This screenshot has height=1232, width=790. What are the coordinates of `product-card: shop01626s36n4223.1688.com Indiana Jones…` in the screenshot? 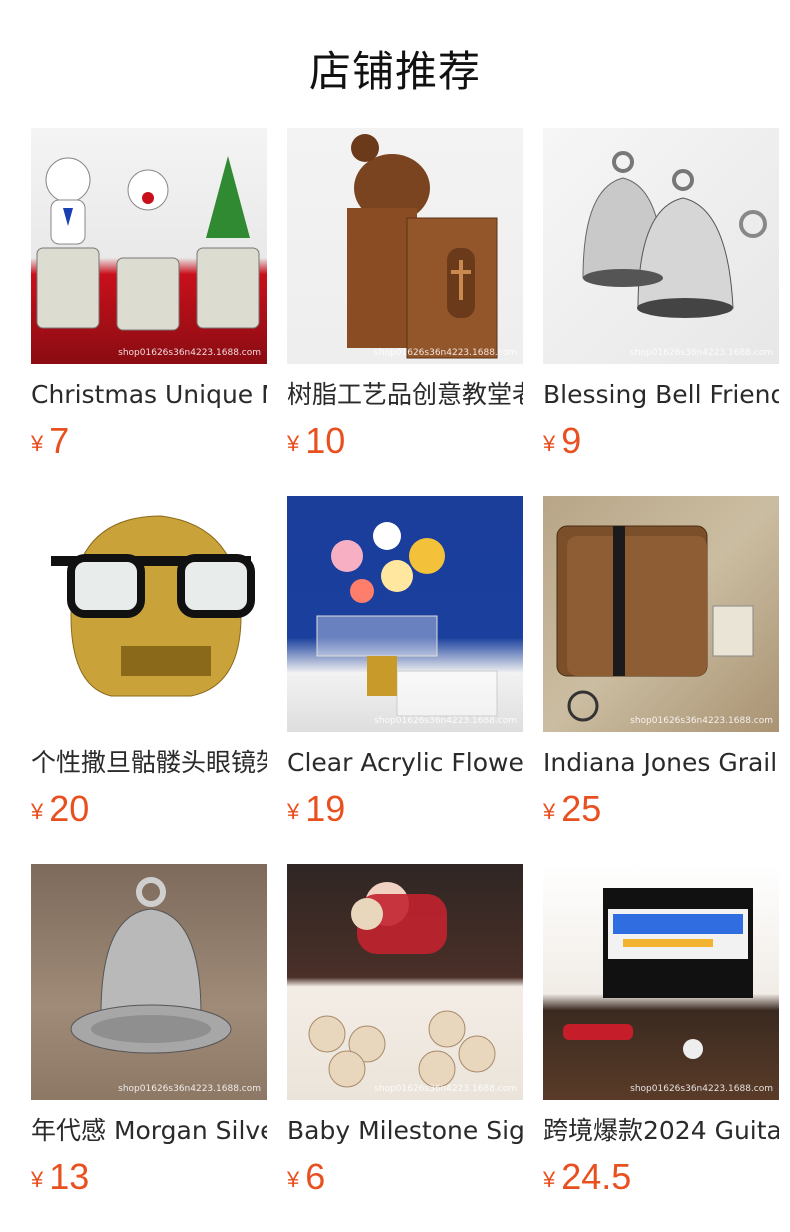 It's located at (661, 680).